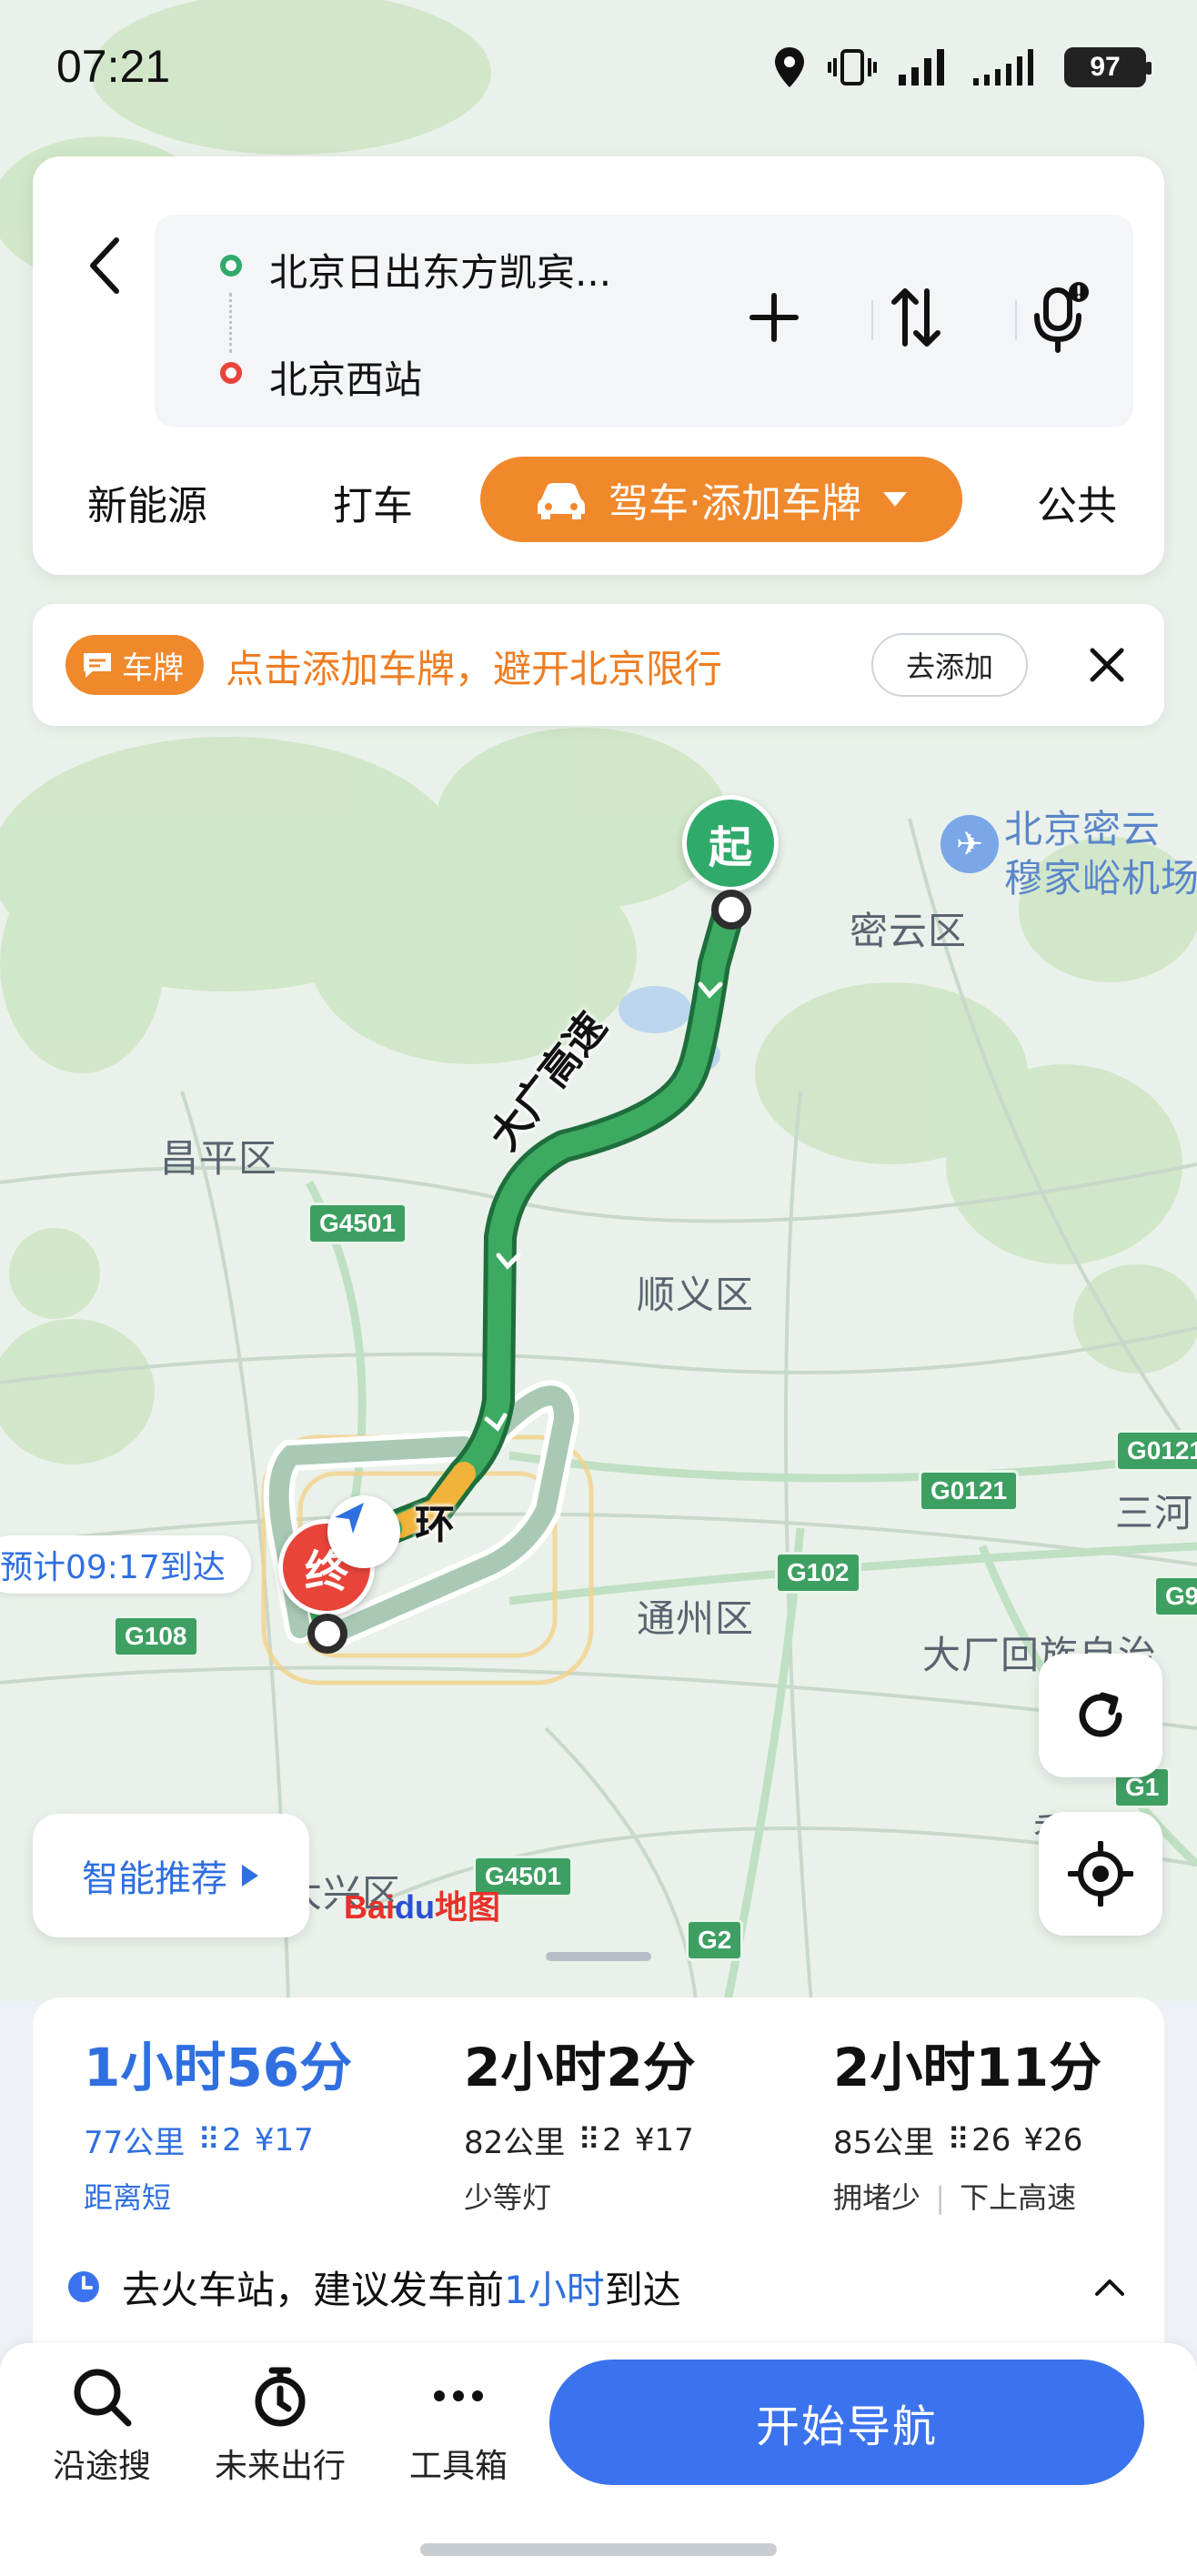  I want to click on route-distance: 85公里, so click(884, 2143).